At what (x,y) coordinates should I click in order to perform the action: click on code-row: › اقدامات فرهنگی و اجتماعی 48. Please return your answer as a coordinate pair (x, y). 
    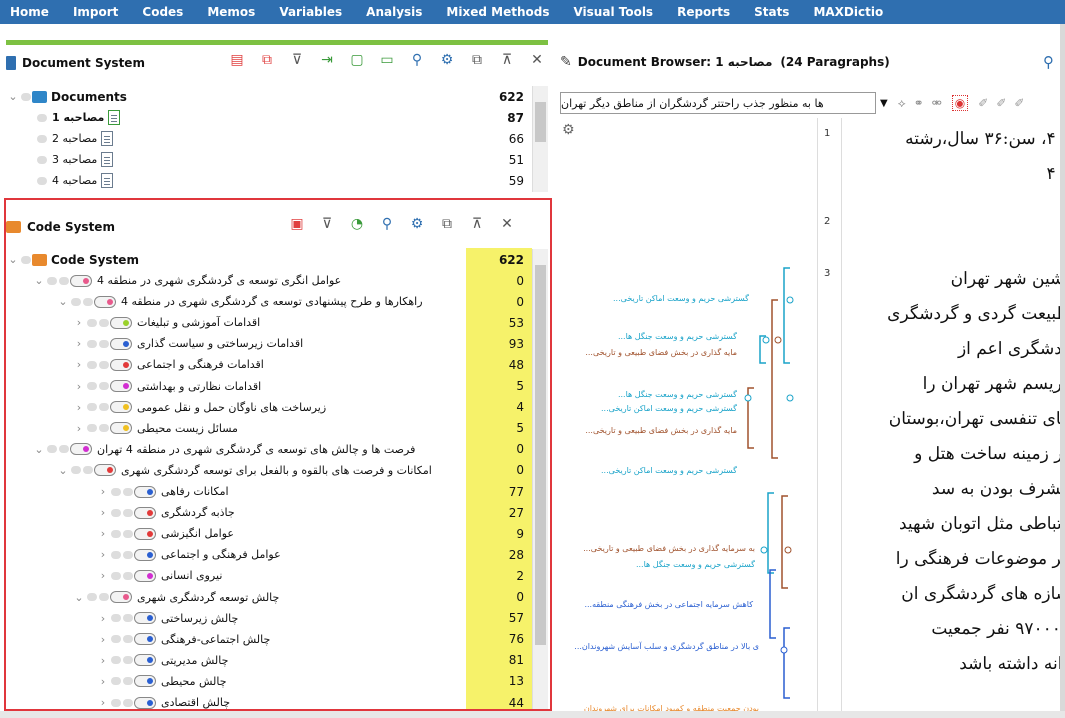
    Looking at the image, I should click on (302, 364).